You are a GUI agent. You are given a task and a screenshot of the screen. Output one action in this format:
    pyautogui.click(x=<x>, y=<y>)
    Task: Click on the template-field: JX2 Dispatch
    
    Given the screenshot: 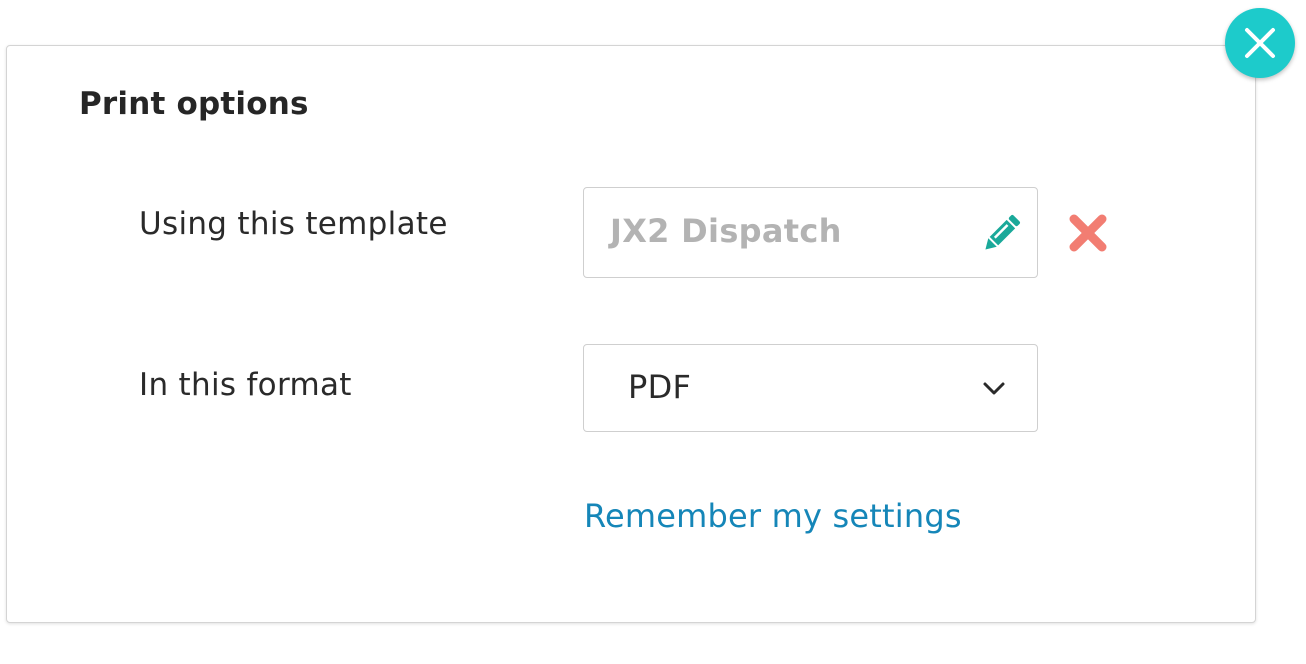 What is the action you would take?
    pyautogui.click(x=810, y=232)
    